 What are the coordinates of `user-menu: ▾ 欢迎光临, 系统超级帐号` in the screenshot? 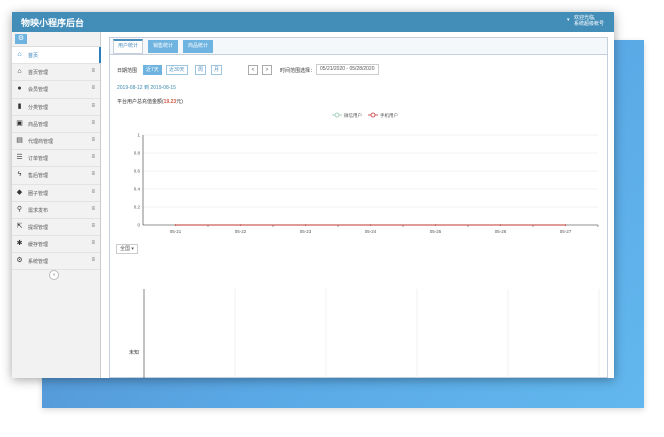 It's located at (585, 21).